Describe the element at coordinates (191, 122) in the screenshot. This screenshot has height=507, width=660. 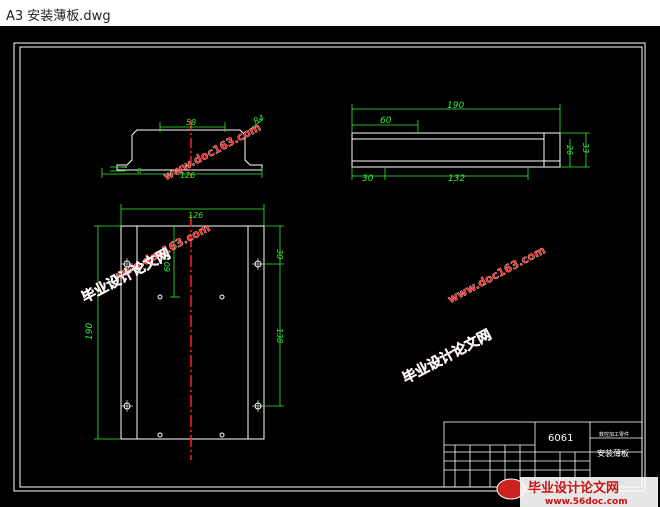
I see `dim-top-width: 58` at that location.